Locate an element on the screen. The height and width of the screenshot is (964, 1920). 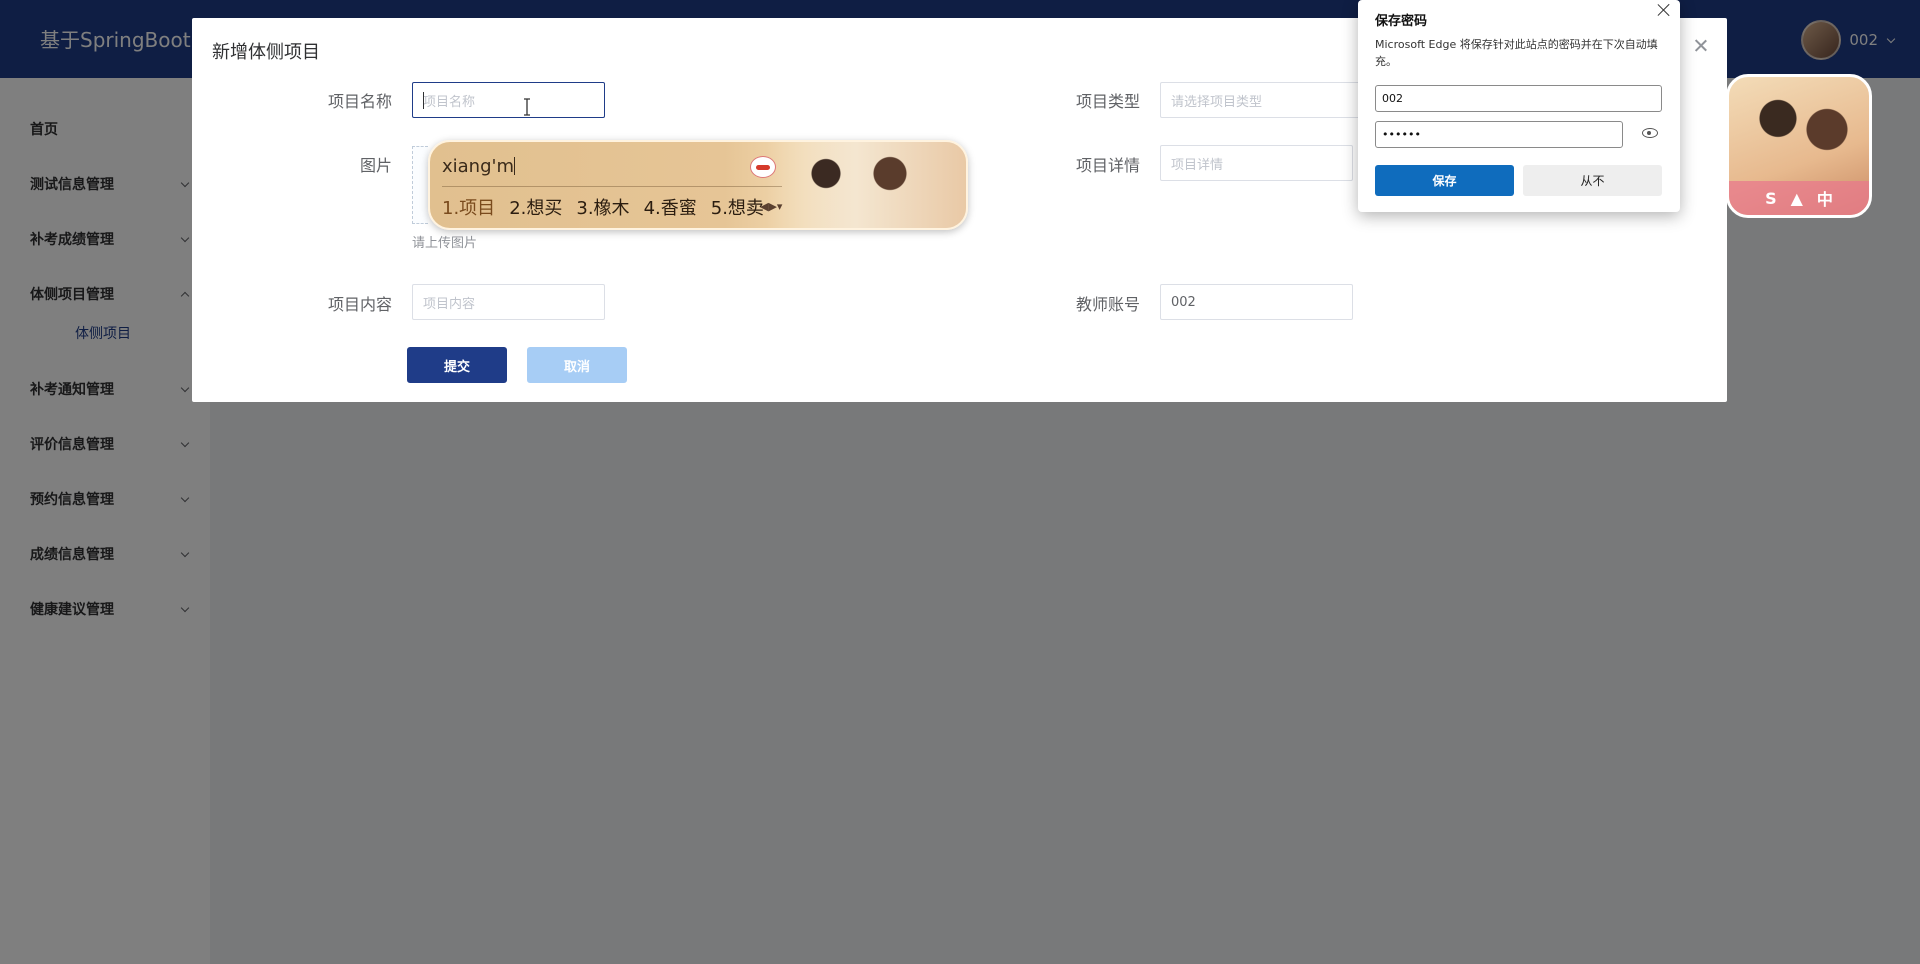
project-detail-input: 项目详情 is located at coordinates (1256, 163).